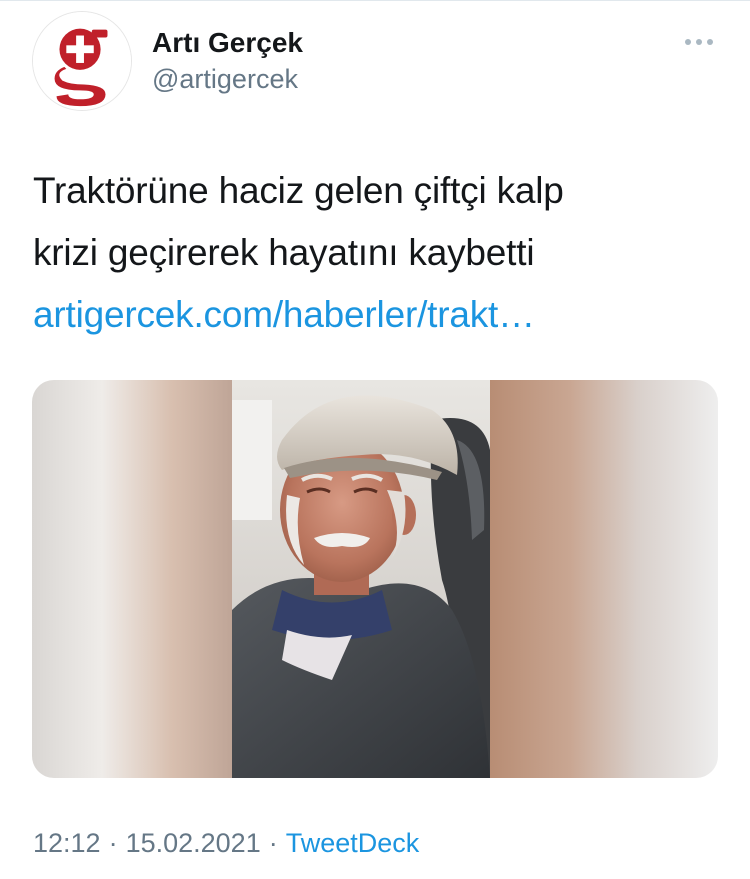  I want to click on more-horizontal-icon, so click(699, 42).